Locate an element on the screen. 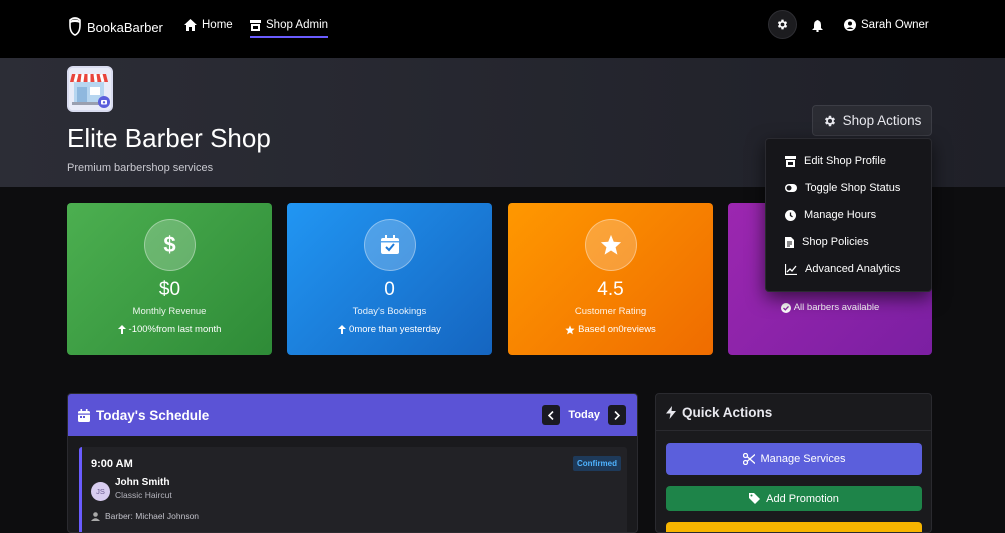  settings-button is located at coordinates (782, 24).